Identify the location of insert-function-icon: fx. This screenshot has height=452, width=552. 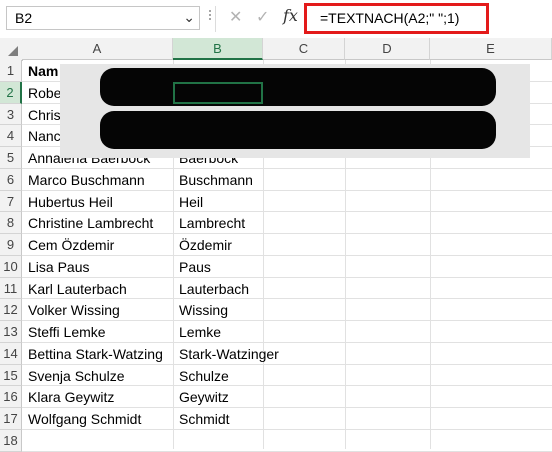
(290, 15).